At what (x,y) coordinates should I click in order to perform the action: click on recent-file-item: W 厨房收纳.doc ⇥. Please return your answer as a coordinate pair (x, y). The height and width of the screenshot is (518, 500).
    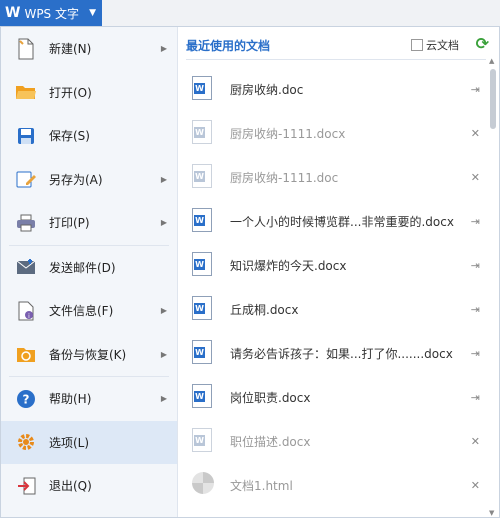
    Looking at the image, I should click on (333, 89).